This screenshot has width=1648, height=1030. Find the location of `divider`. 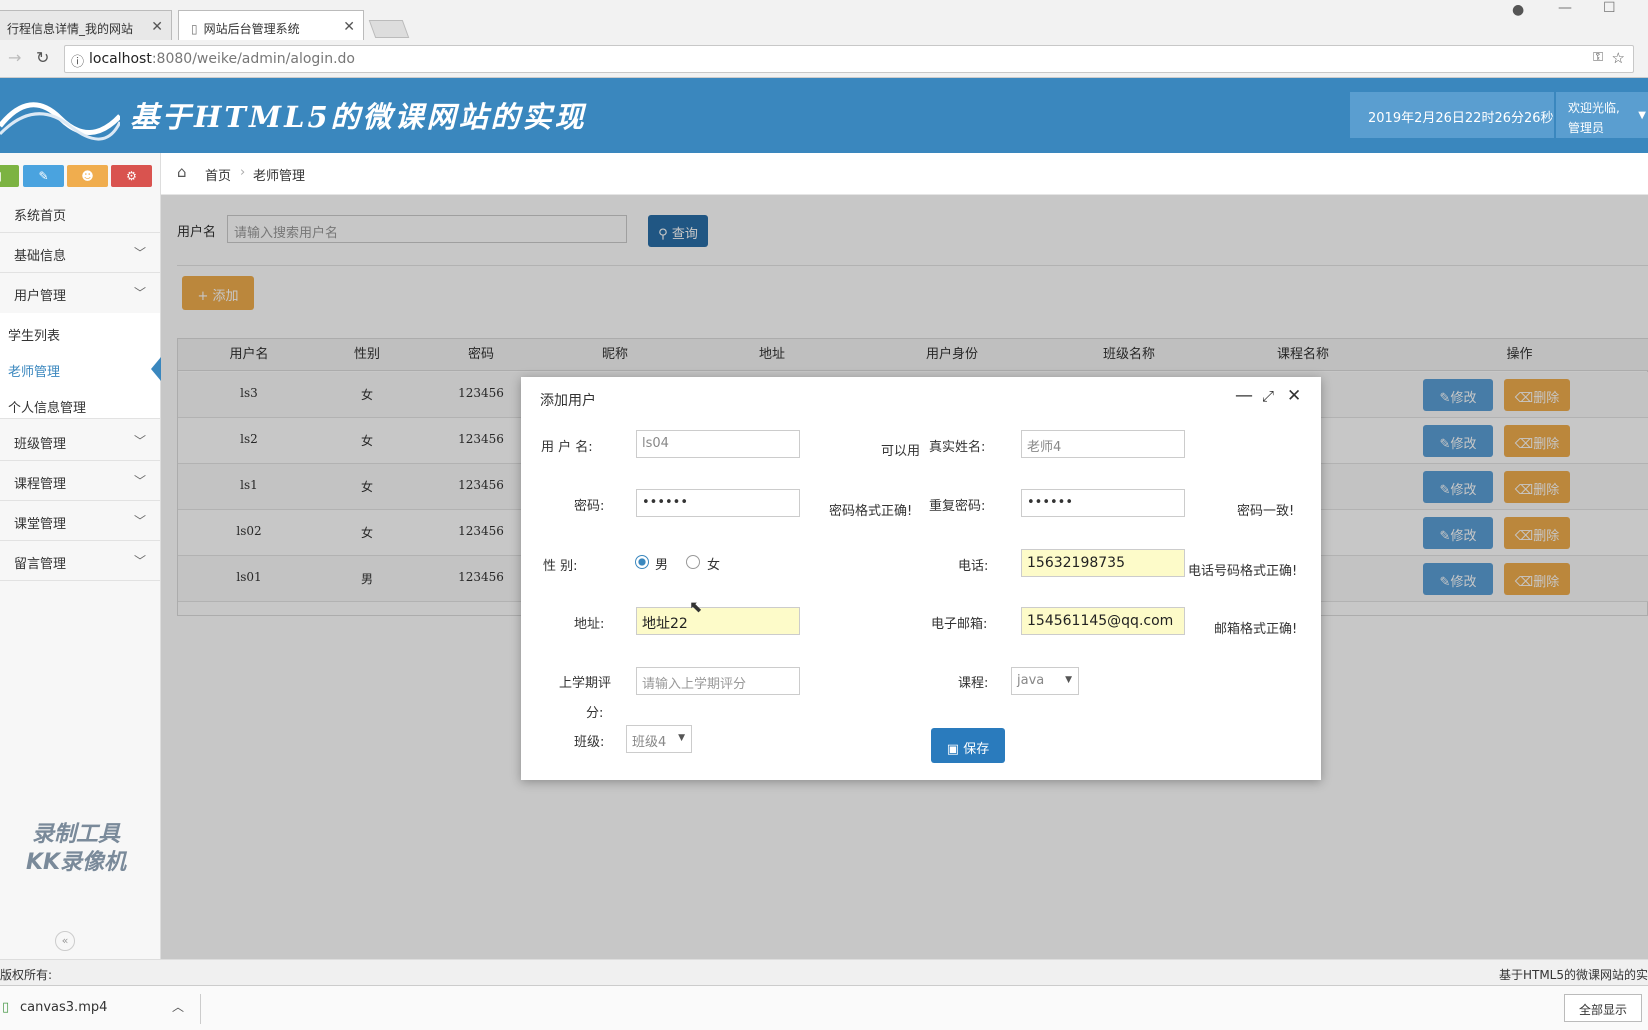

divider is located at coordinates (200, 1009).